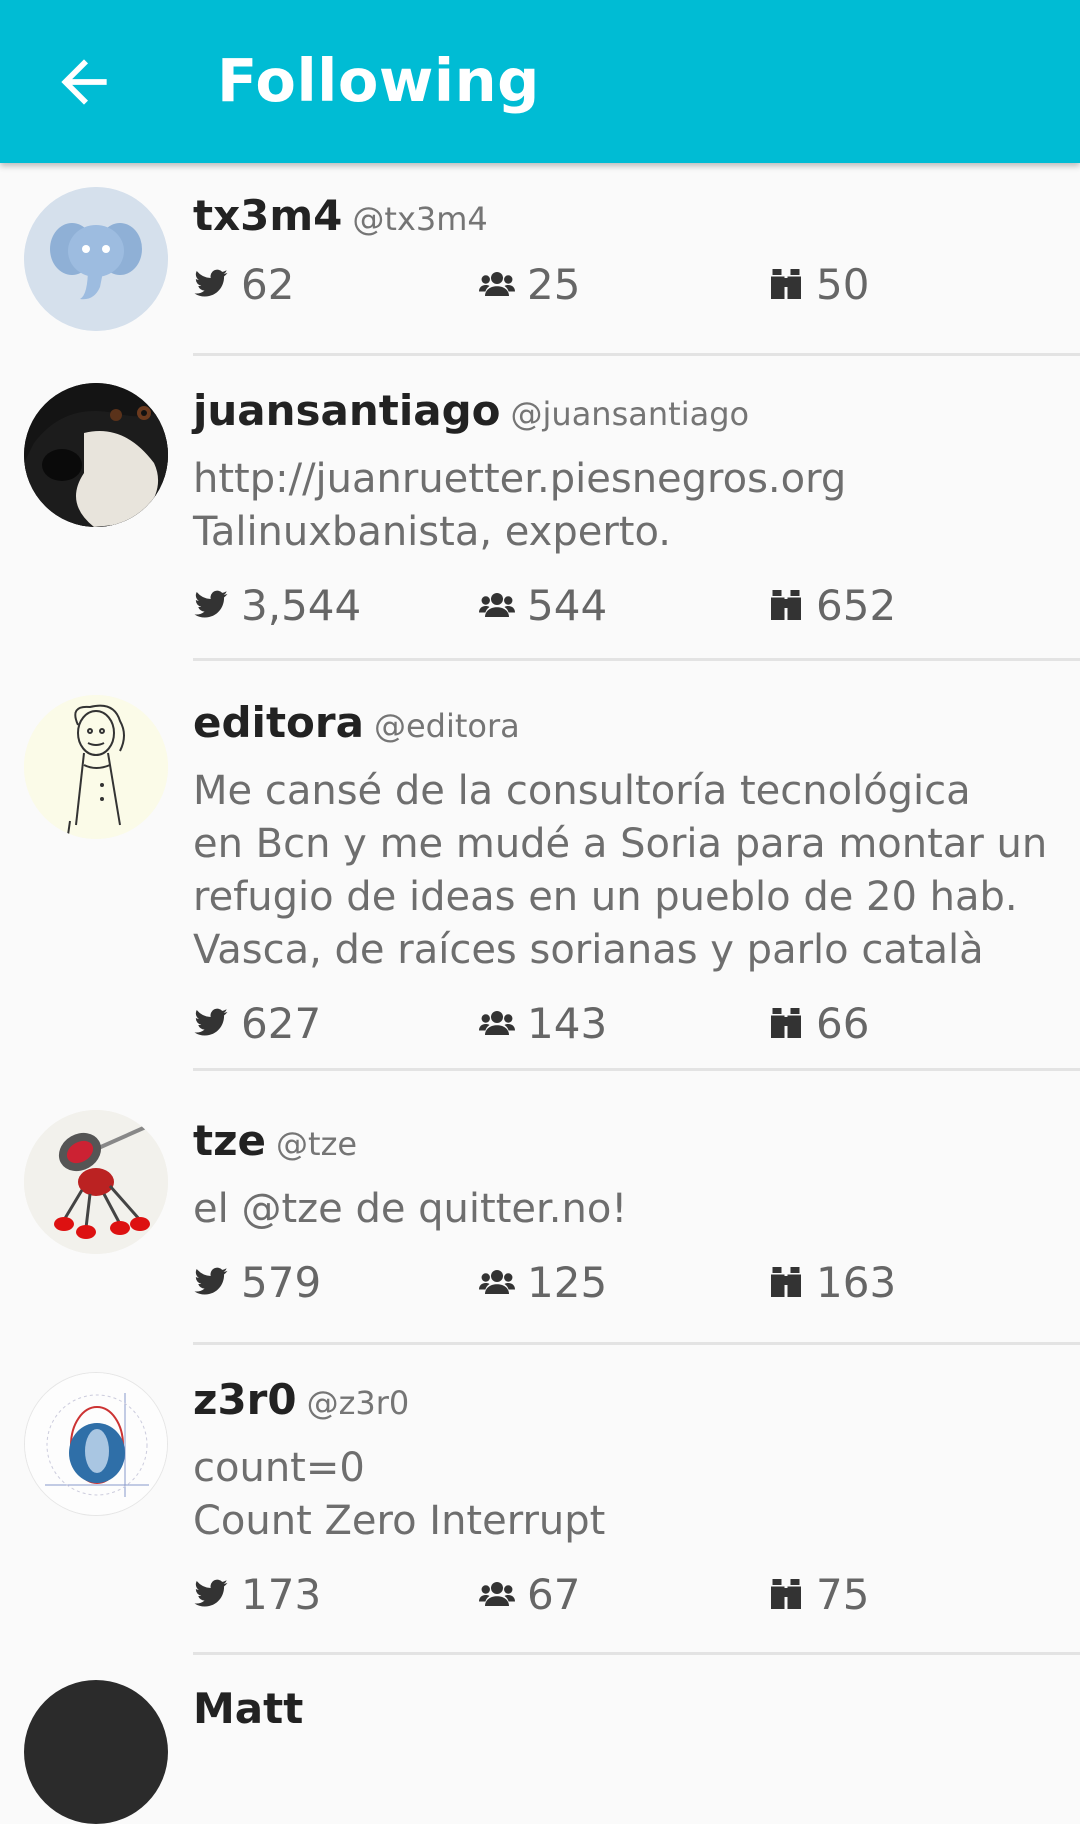 The width and height of the screenshot is (1080, 1824). What do you see at coordinates (410, 1209) in the screenshot?
I see `user-bio: el @tze de quitter.no!` at bounding box center [410, 1209].